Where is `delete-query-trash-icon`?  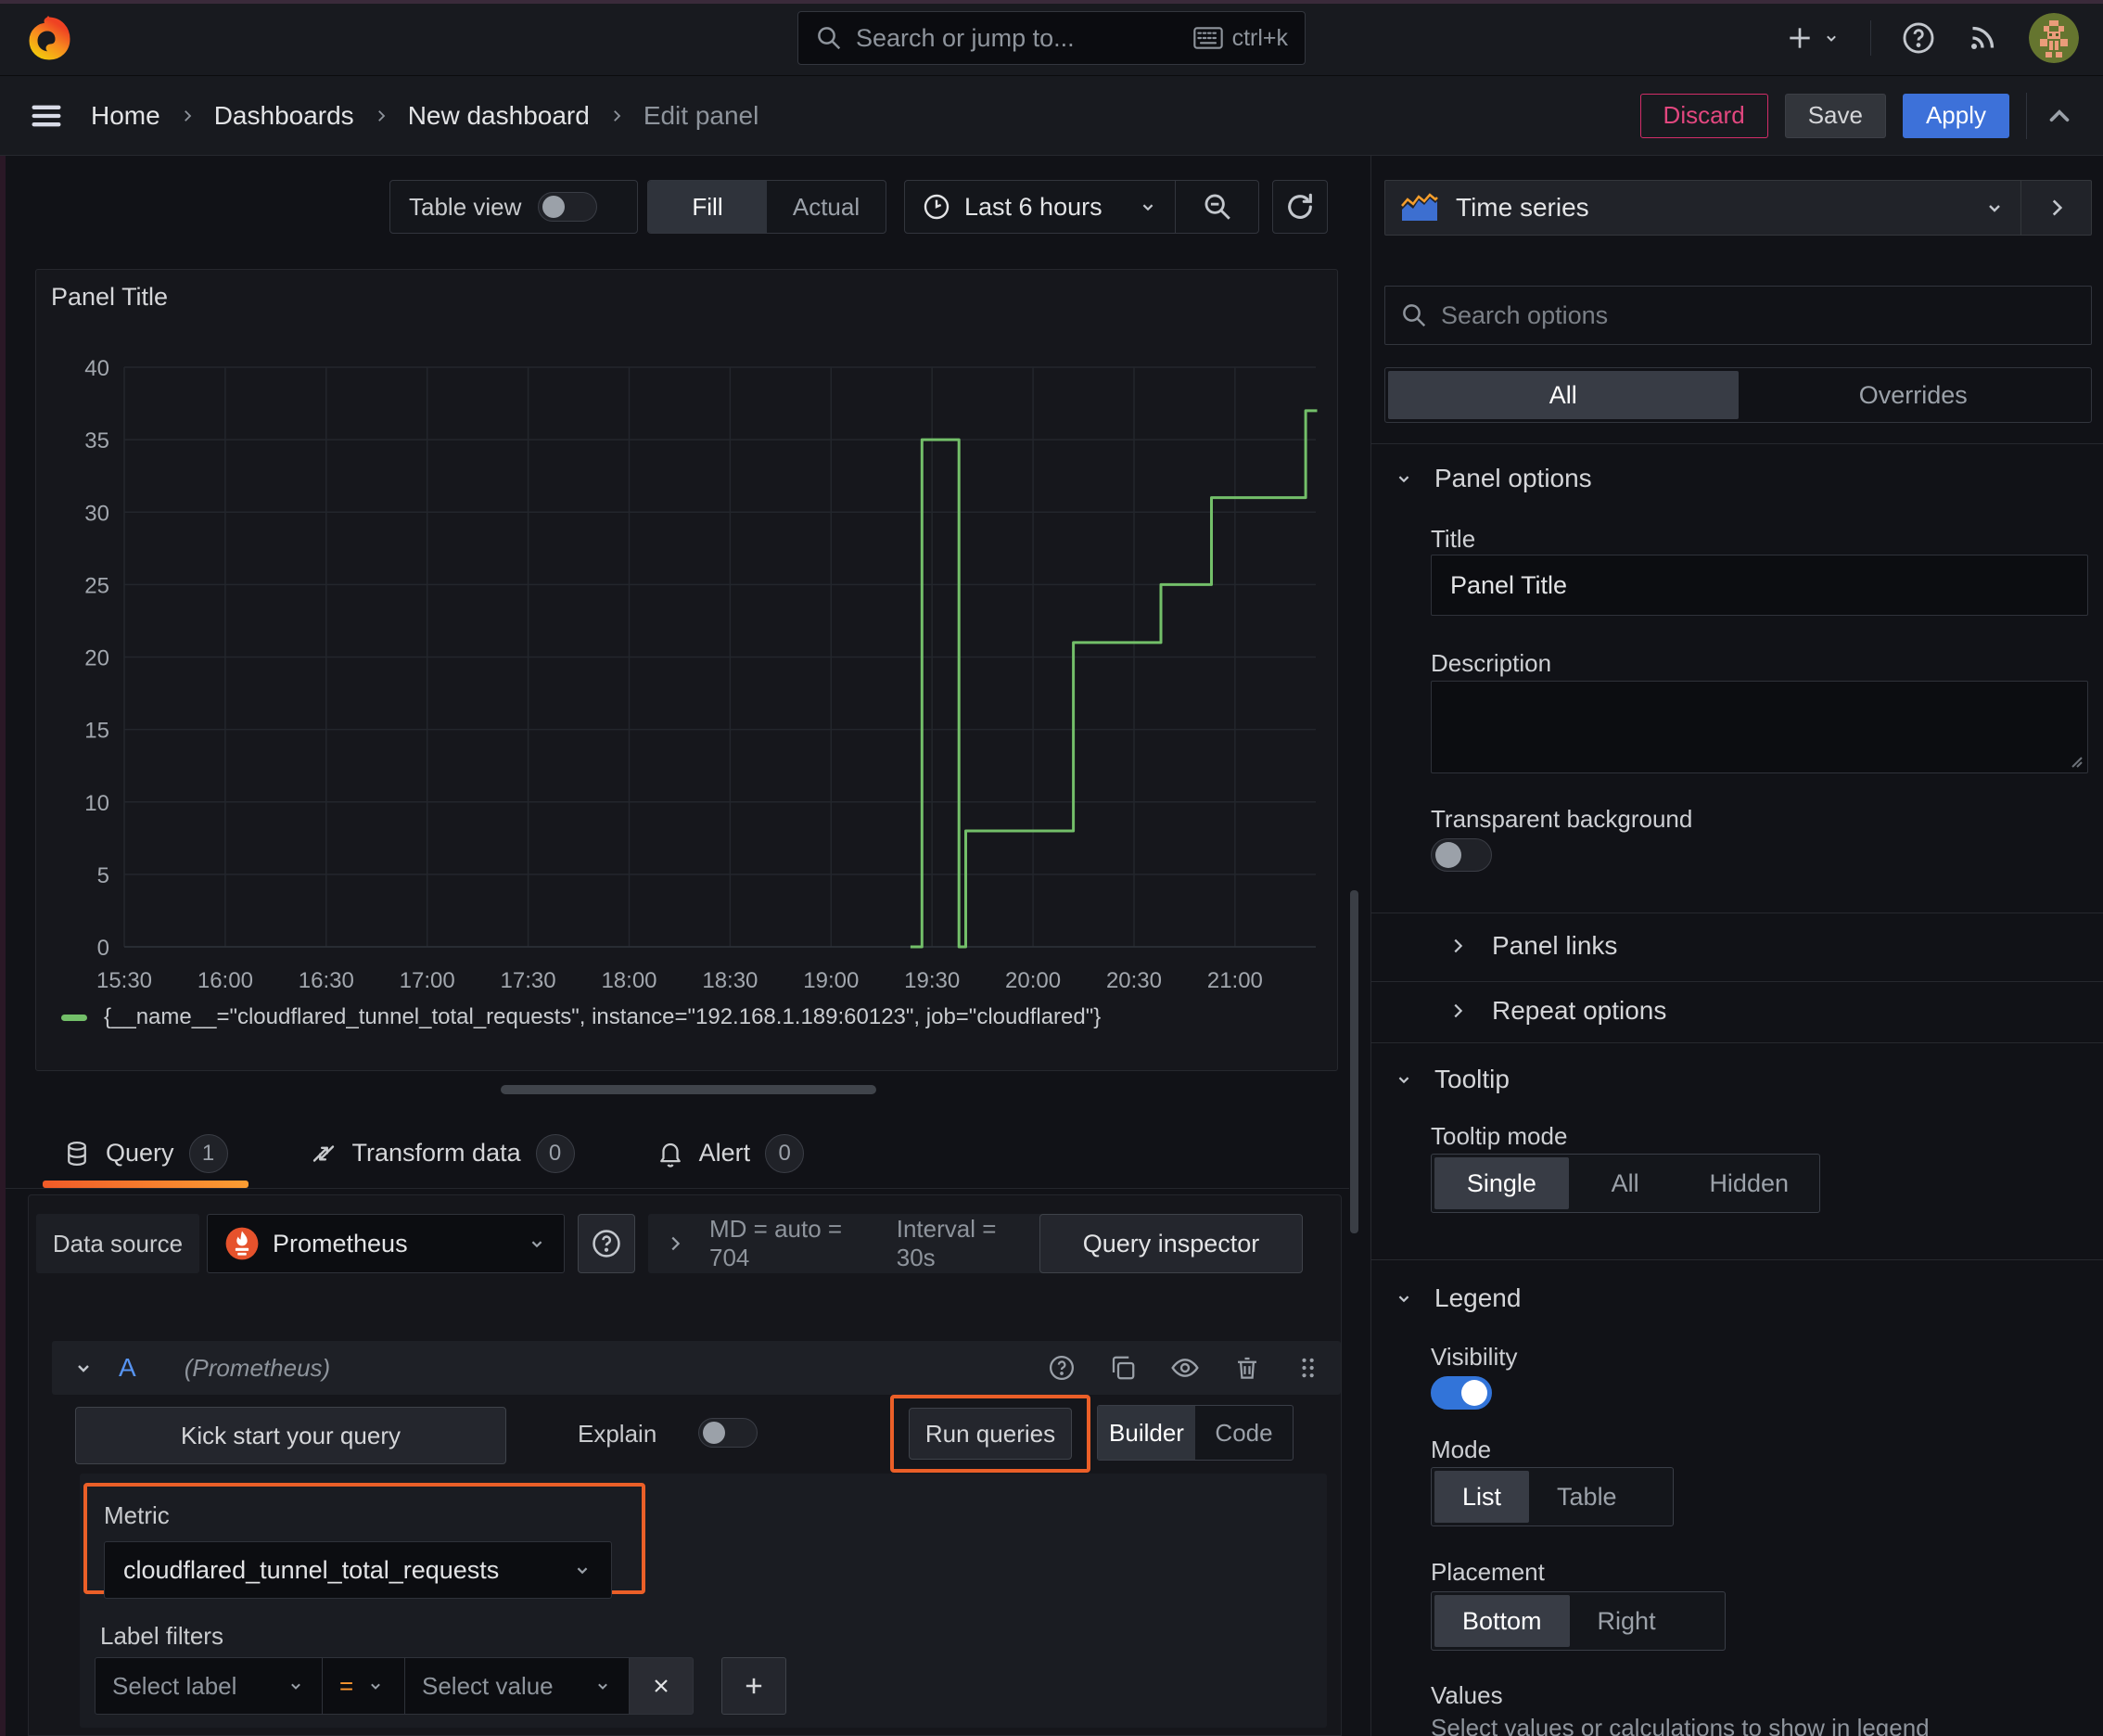
delete-query-trash-icon is located at coordinates (1247, 1368).